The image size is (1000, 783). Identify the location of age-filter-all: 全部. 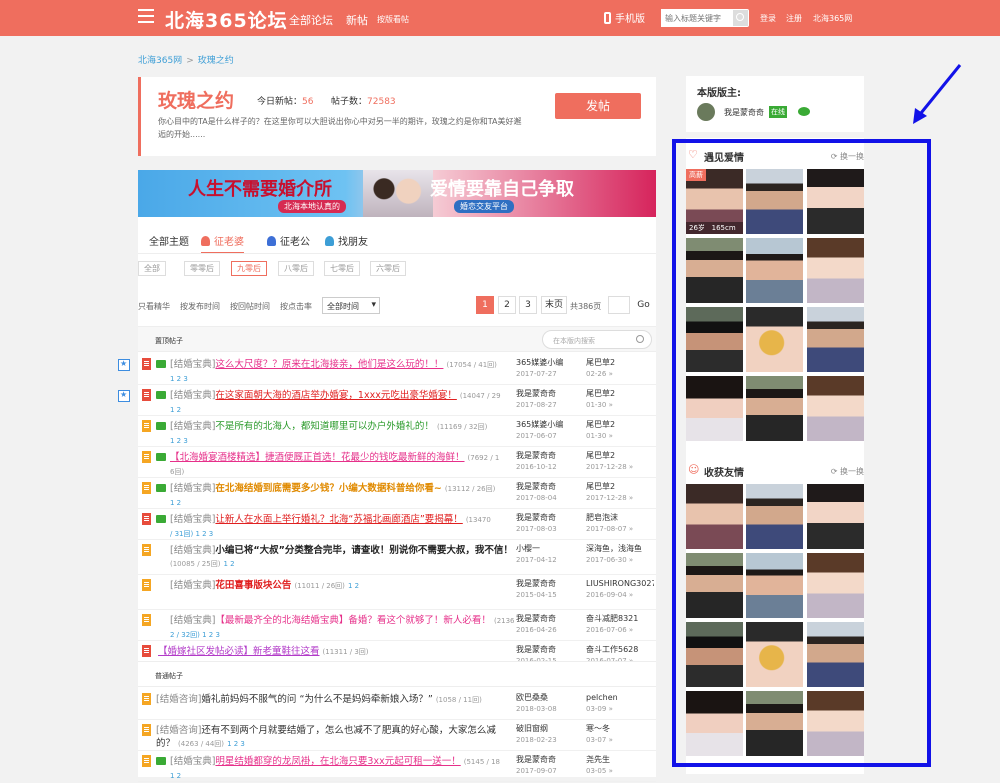
(152, 268).